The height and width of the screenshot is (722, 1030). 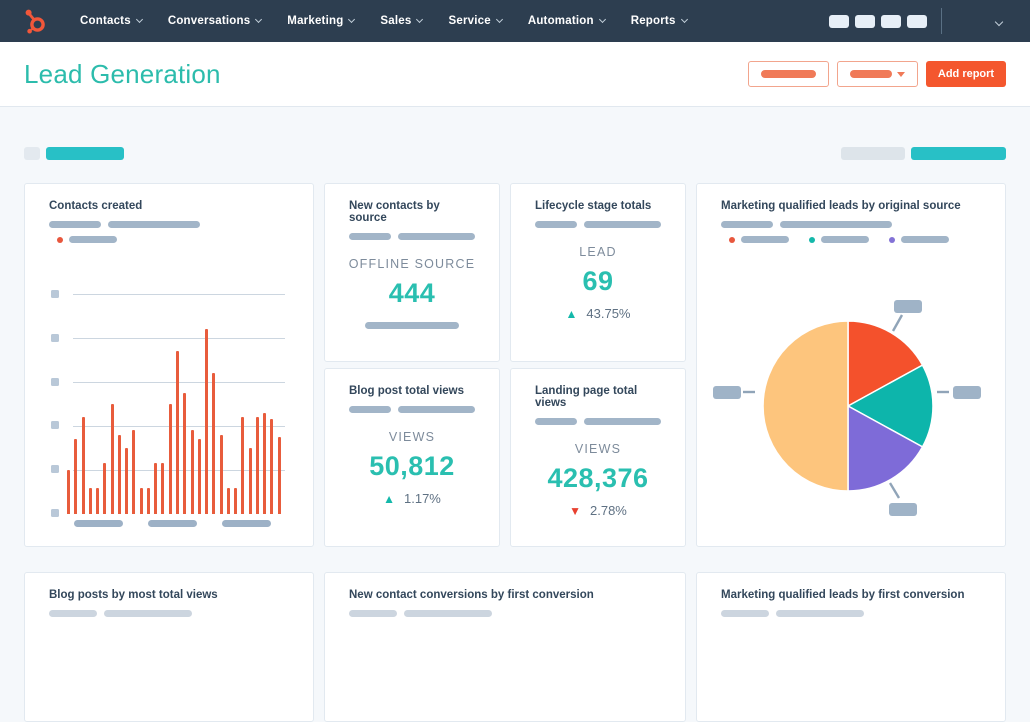 What do you see at coordinates (997, 21) in the screenshot?
I see `account-menu-chevron-icon` at bounding box center [997, 21].